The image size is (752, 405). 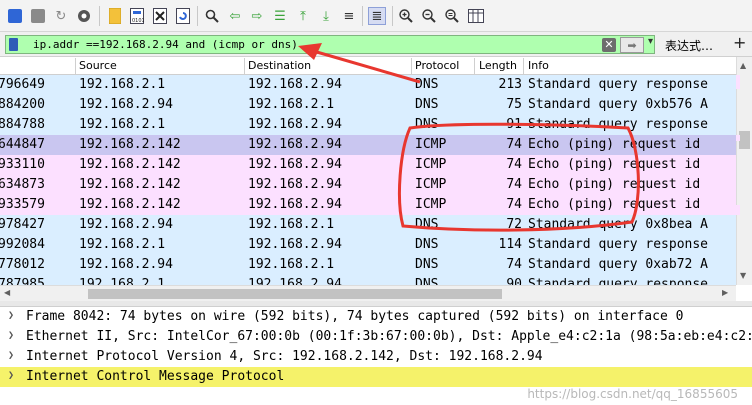 I want to click on go-to-packet-icon: ☰, so click(x=280, y=16).